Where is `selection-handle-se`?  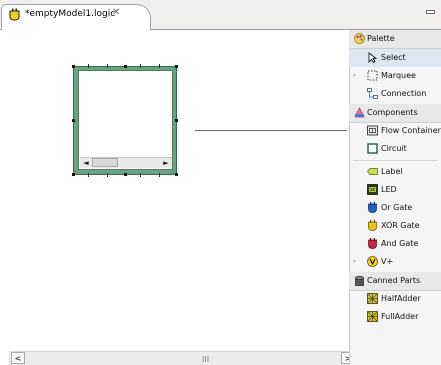
selection-handle-se is located at coordinates (176, 174).